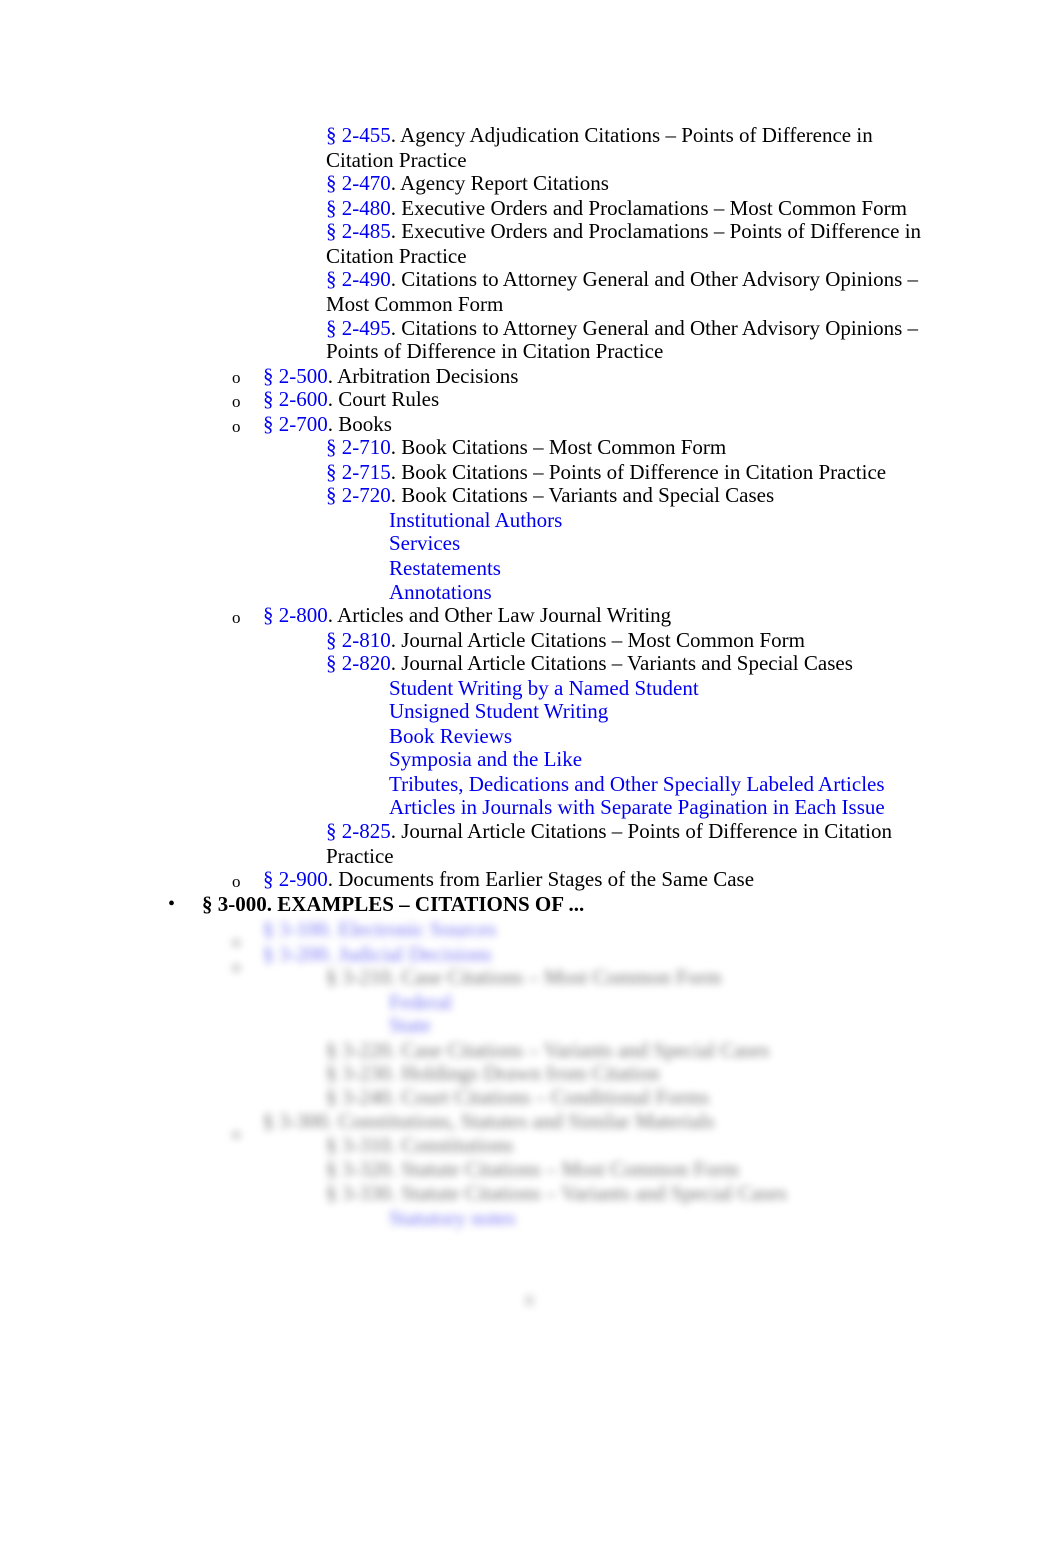  I want to click on section-link: § 2-820, so click(358, 663).